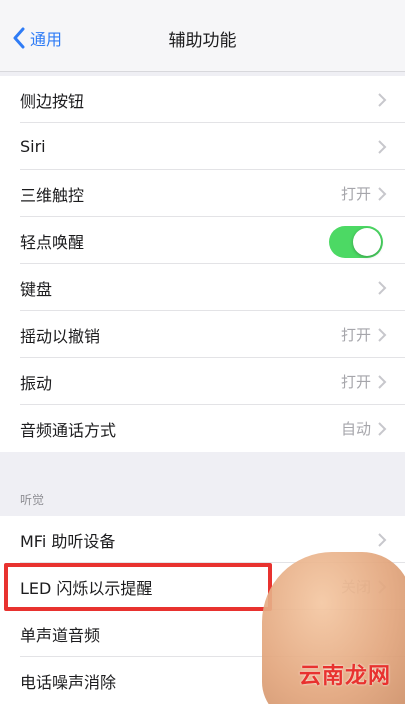  Describe the element at coordinates (52, 101) in the screenshot. I see `row-label: 侧边按钮` at that location.